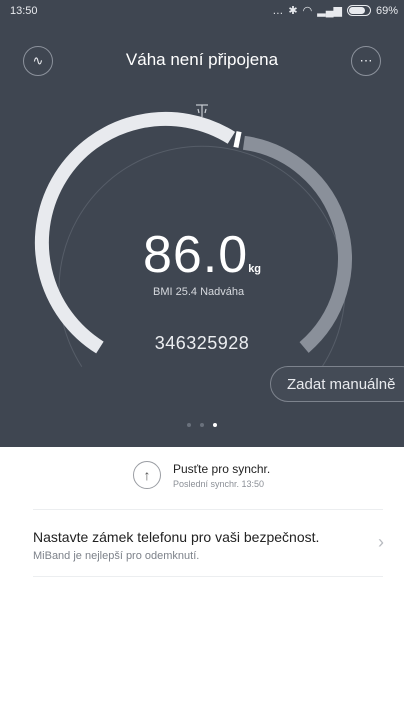  What do you see at coordinates (195, 255) in the screenshot?
I see `weight-value: 86.0` at bounding box center [195, 255].